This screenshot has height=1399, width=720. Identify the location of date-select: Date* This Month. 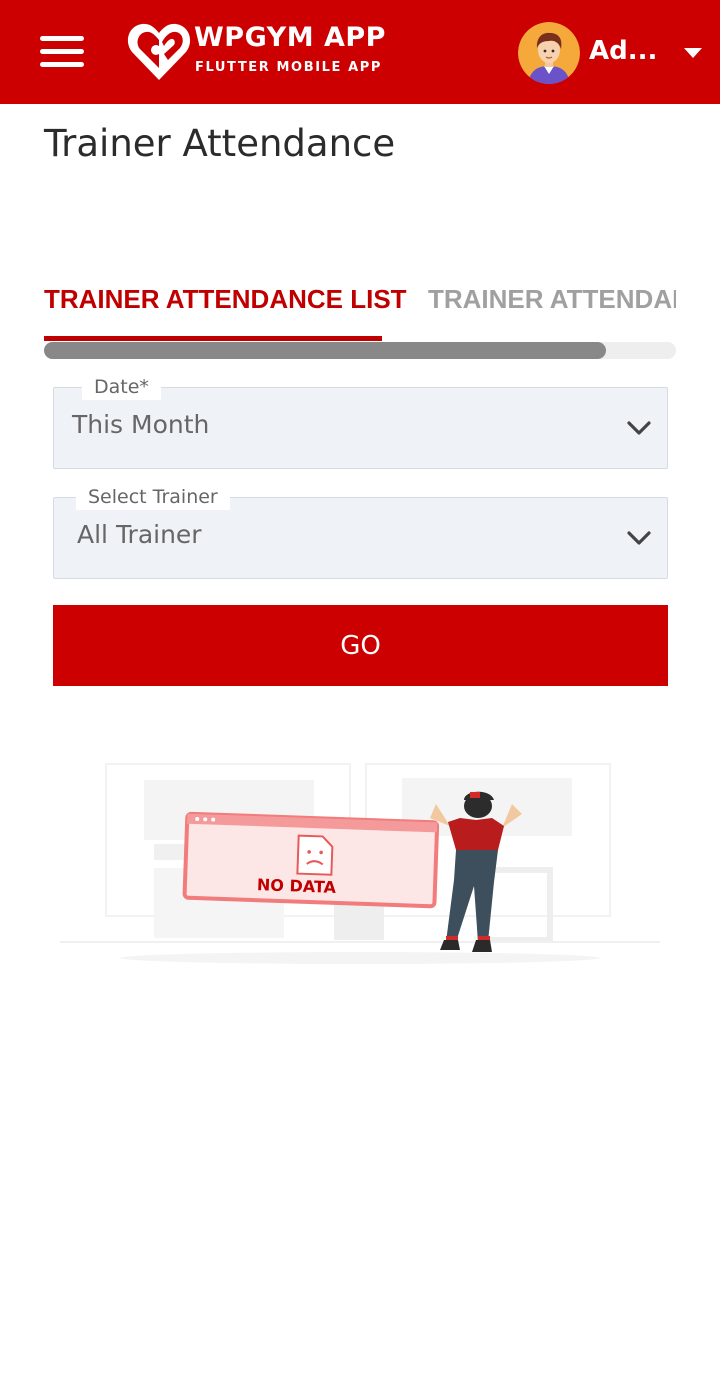
(360, 421).